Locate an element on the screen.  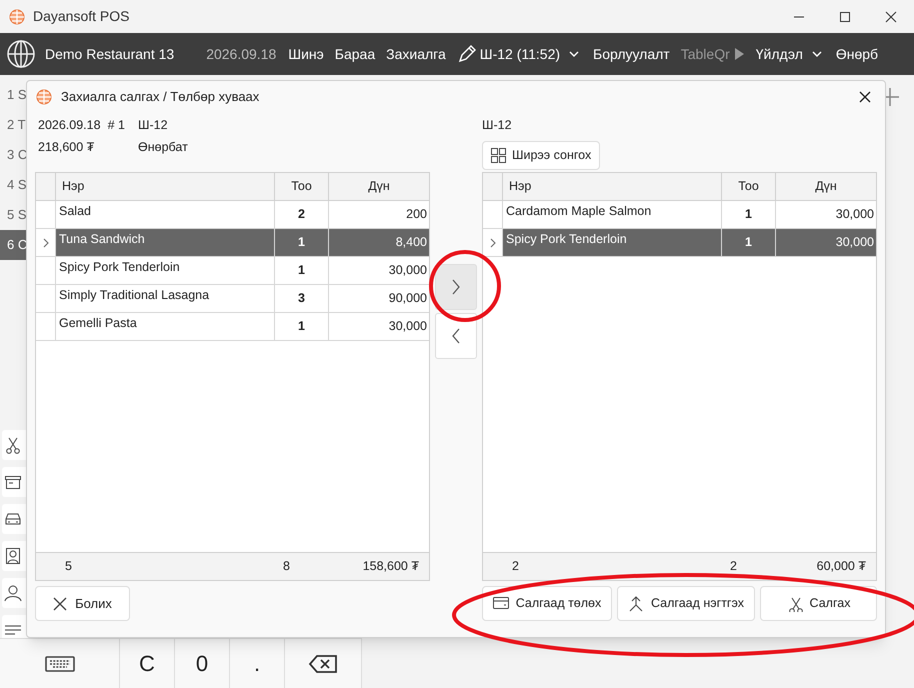
annotation-circle is located at coordinates (465, 286).